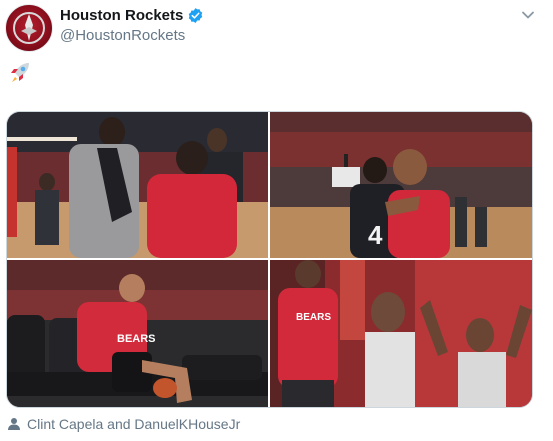  Describe the element at coordinates (133, 424) in the screenshot. I see `tagged-people-label: Clint Capela and DanuelKHouseJr` at that location.